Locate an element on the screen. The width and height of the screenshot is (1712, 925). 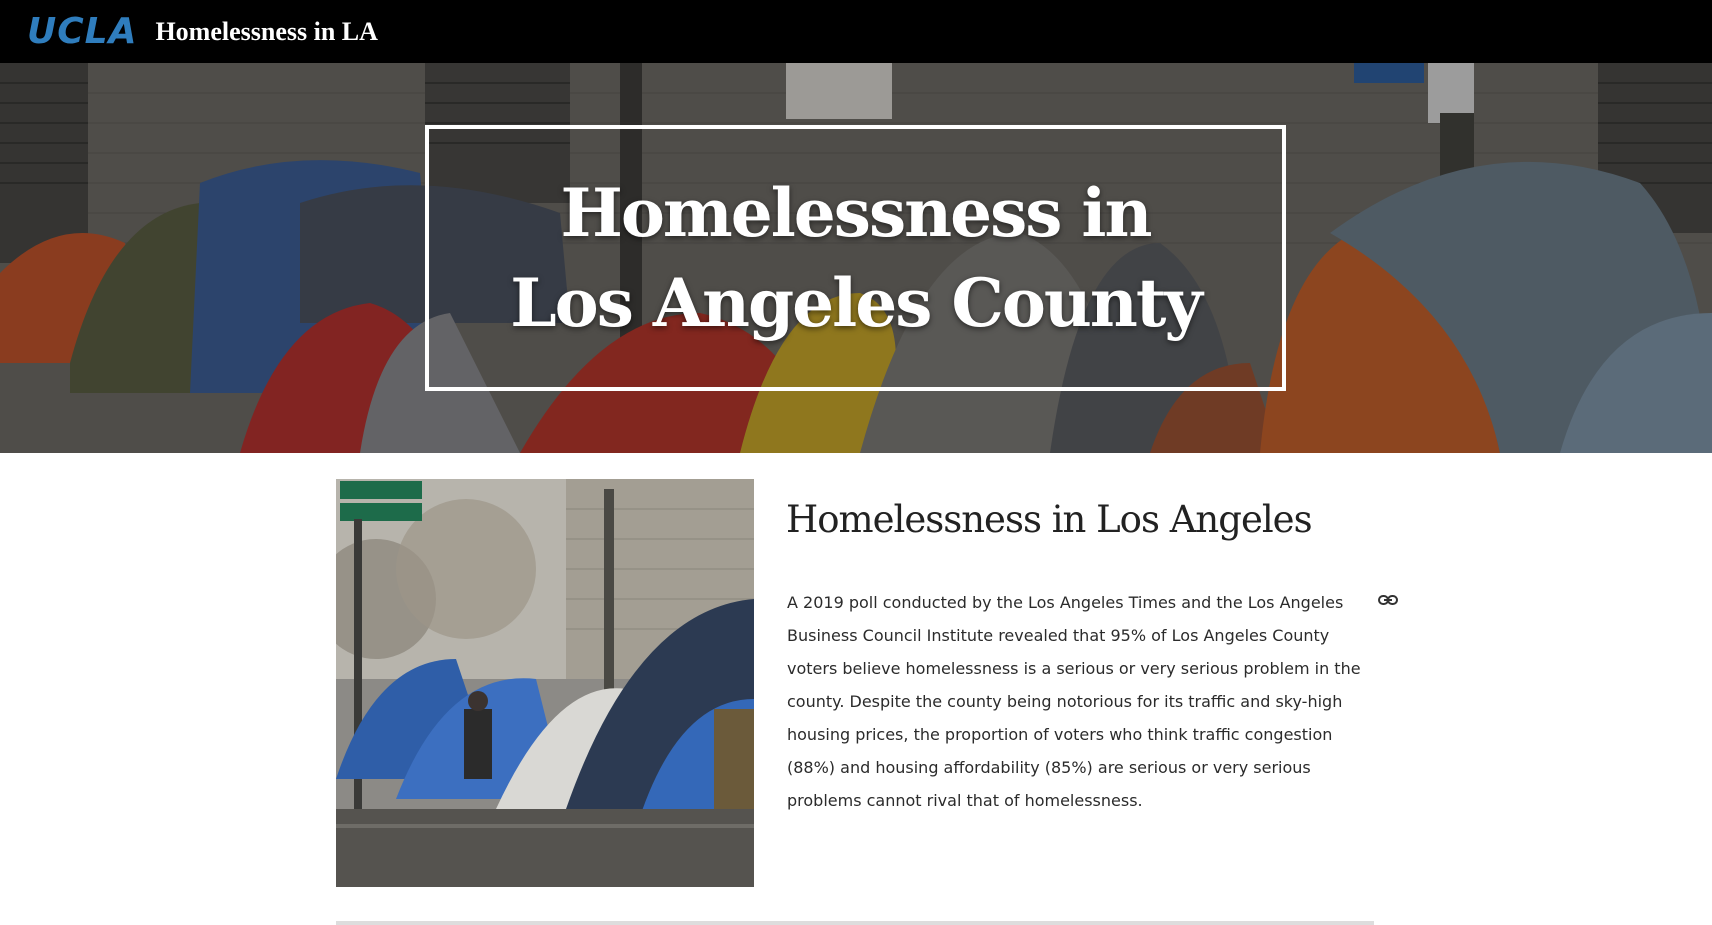
top-bar: UCLA Homelessness in LA is located at coordinates (856, 31).